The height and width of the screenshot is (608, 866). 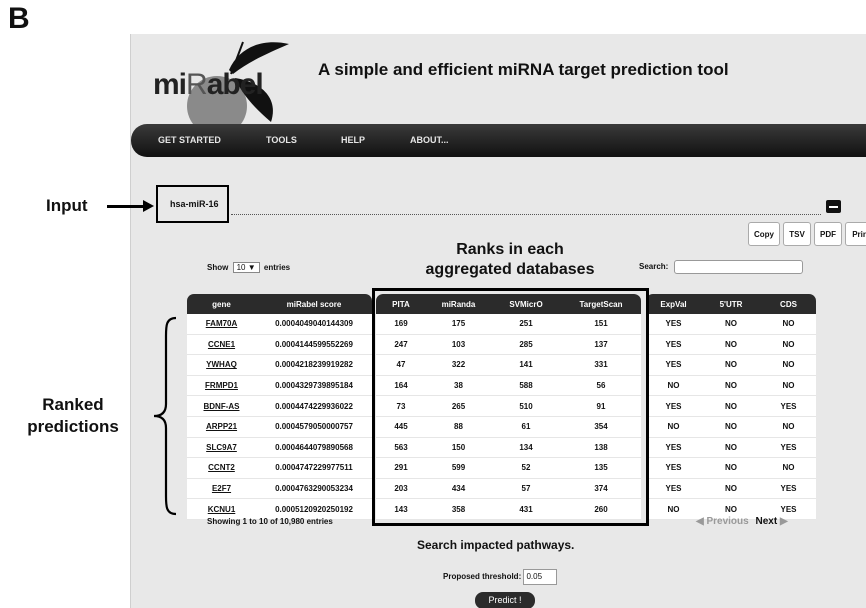 What do you see at coordinates (482, 577) in the screenshot?
I see `threshold-label: Proposed threshold:` at bounding box center [482, 577].